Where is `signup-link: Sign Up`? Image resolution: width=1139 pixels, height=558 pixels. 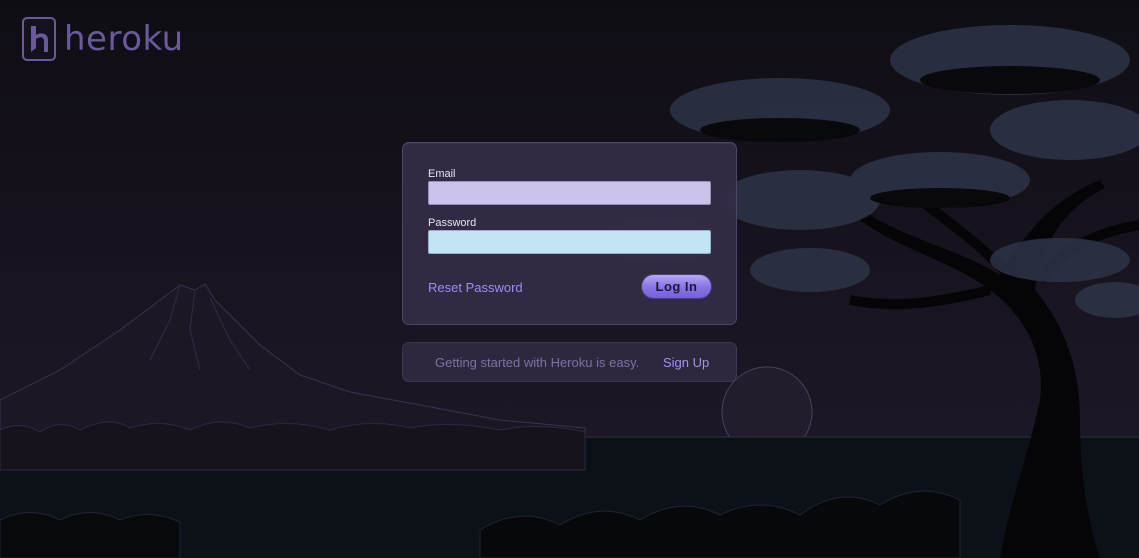
signup-link: Sign Up is located at coordinates (686, 362).